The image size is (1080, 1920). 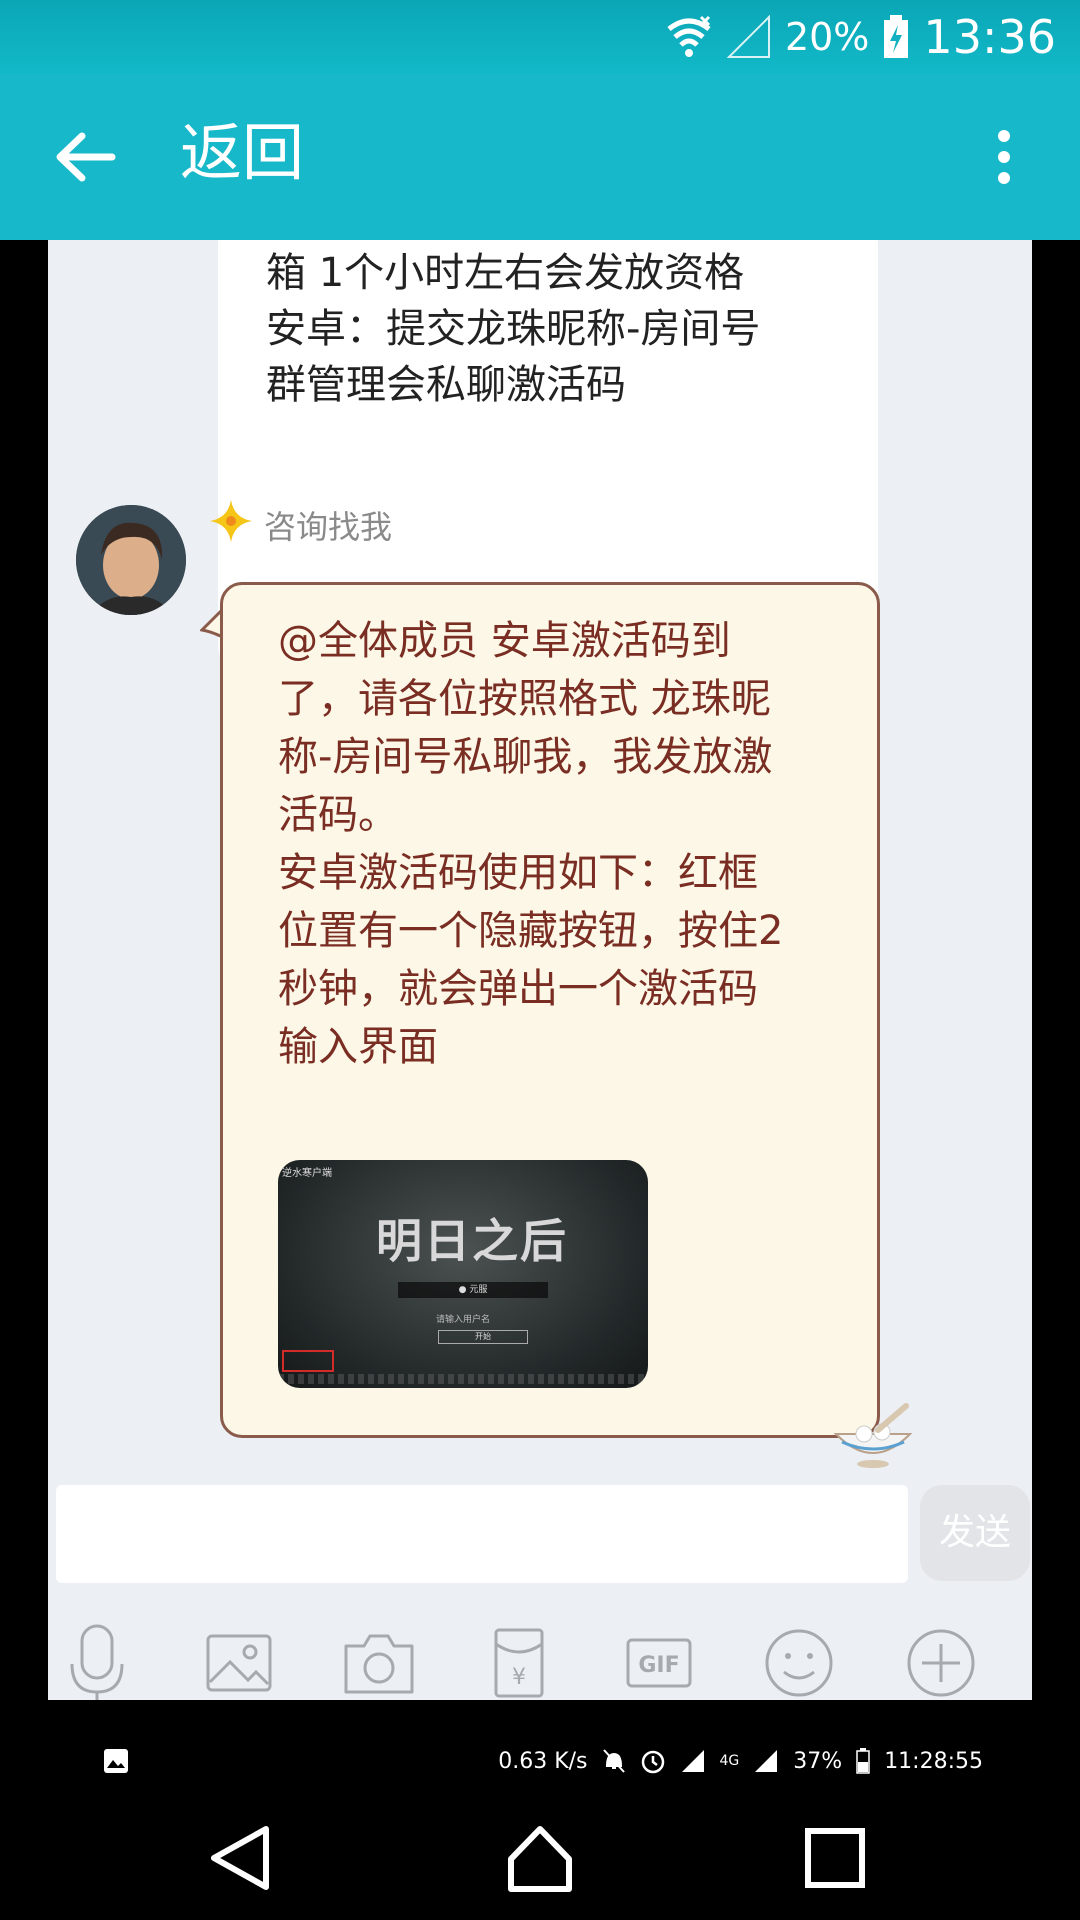 What do you see at coordinates (692, 1761) in the screenshot?
I see `signal-strength-icon` at bounding box center [692, 1761].